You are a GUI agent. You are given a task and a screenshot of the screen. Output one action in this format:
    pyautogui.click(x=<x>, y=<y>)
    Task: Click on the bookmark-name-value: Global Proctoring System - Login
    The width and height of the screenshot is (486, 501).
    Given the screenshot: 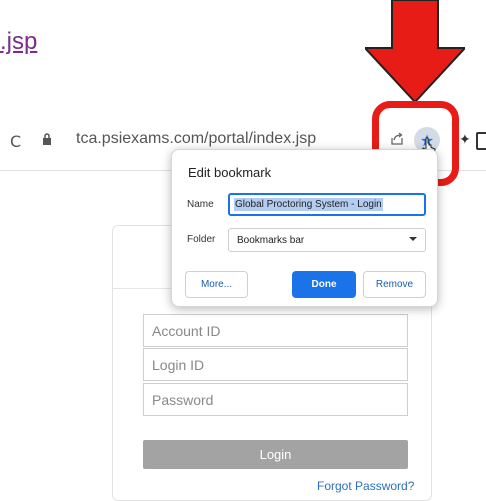 What is the action you would take?
    pyautogui.click(x=308, y=204)
    